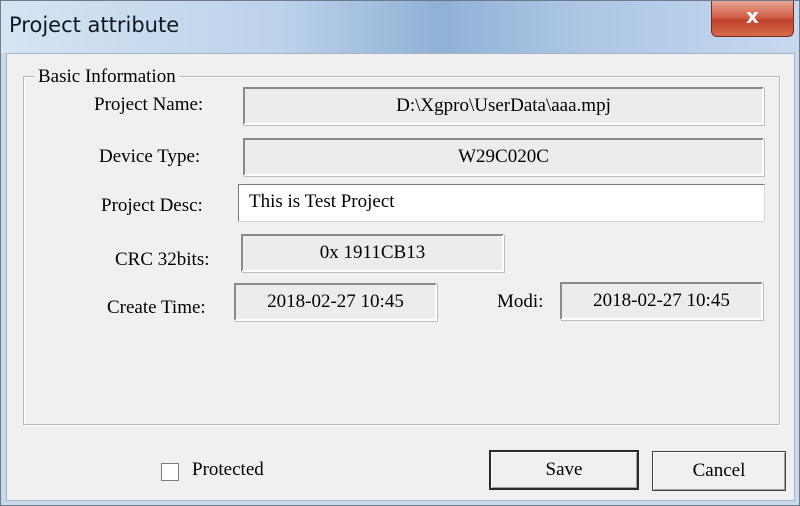 The image size is (800, 506). I want to click on title-bar: Project attribute x, so click(400, 27).